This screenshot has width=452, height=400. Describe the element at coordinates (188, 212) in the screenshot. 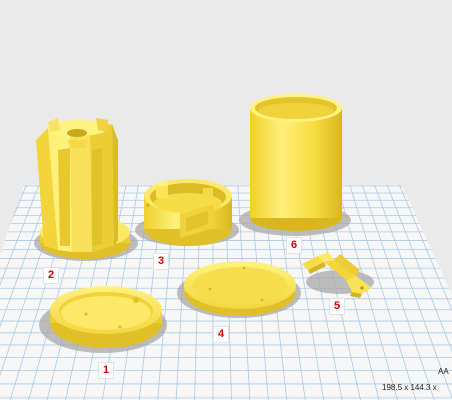

I see `part-3-open-box` at that location.